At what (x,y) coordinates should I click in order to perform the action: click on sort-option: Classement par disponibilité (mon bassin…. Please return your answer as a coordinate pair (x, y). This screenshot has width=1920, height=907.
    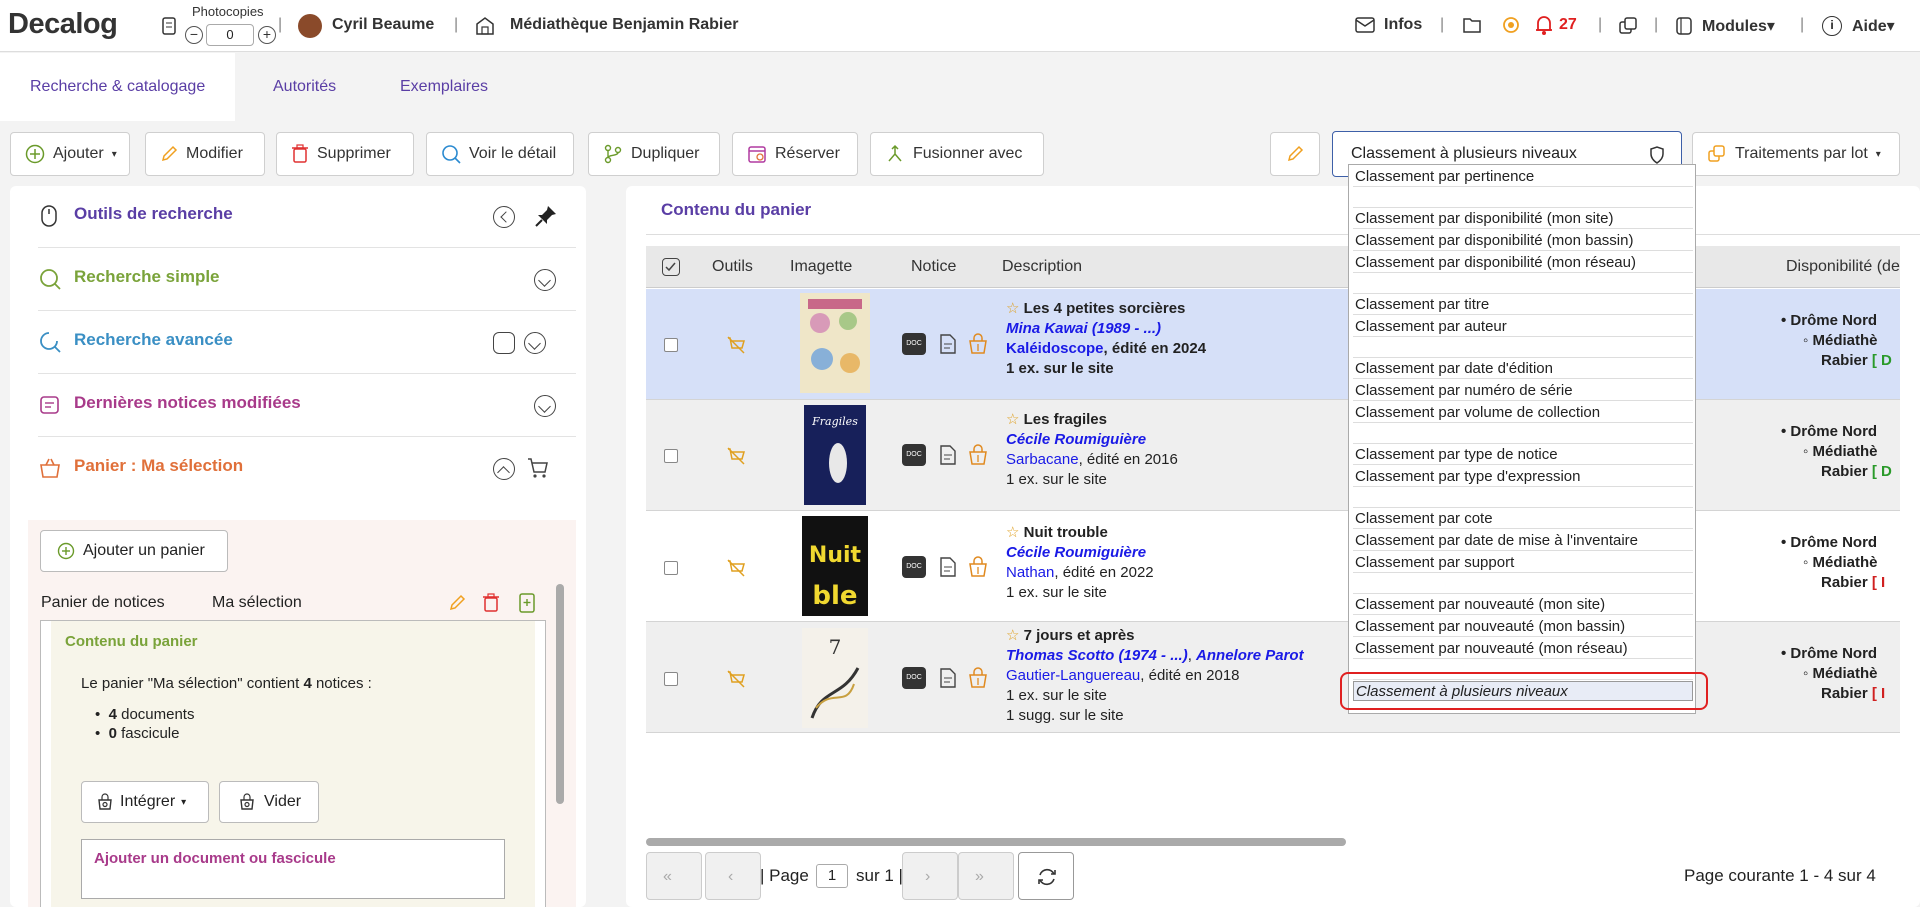
    Looking at the image, I should click on (1523, 241).